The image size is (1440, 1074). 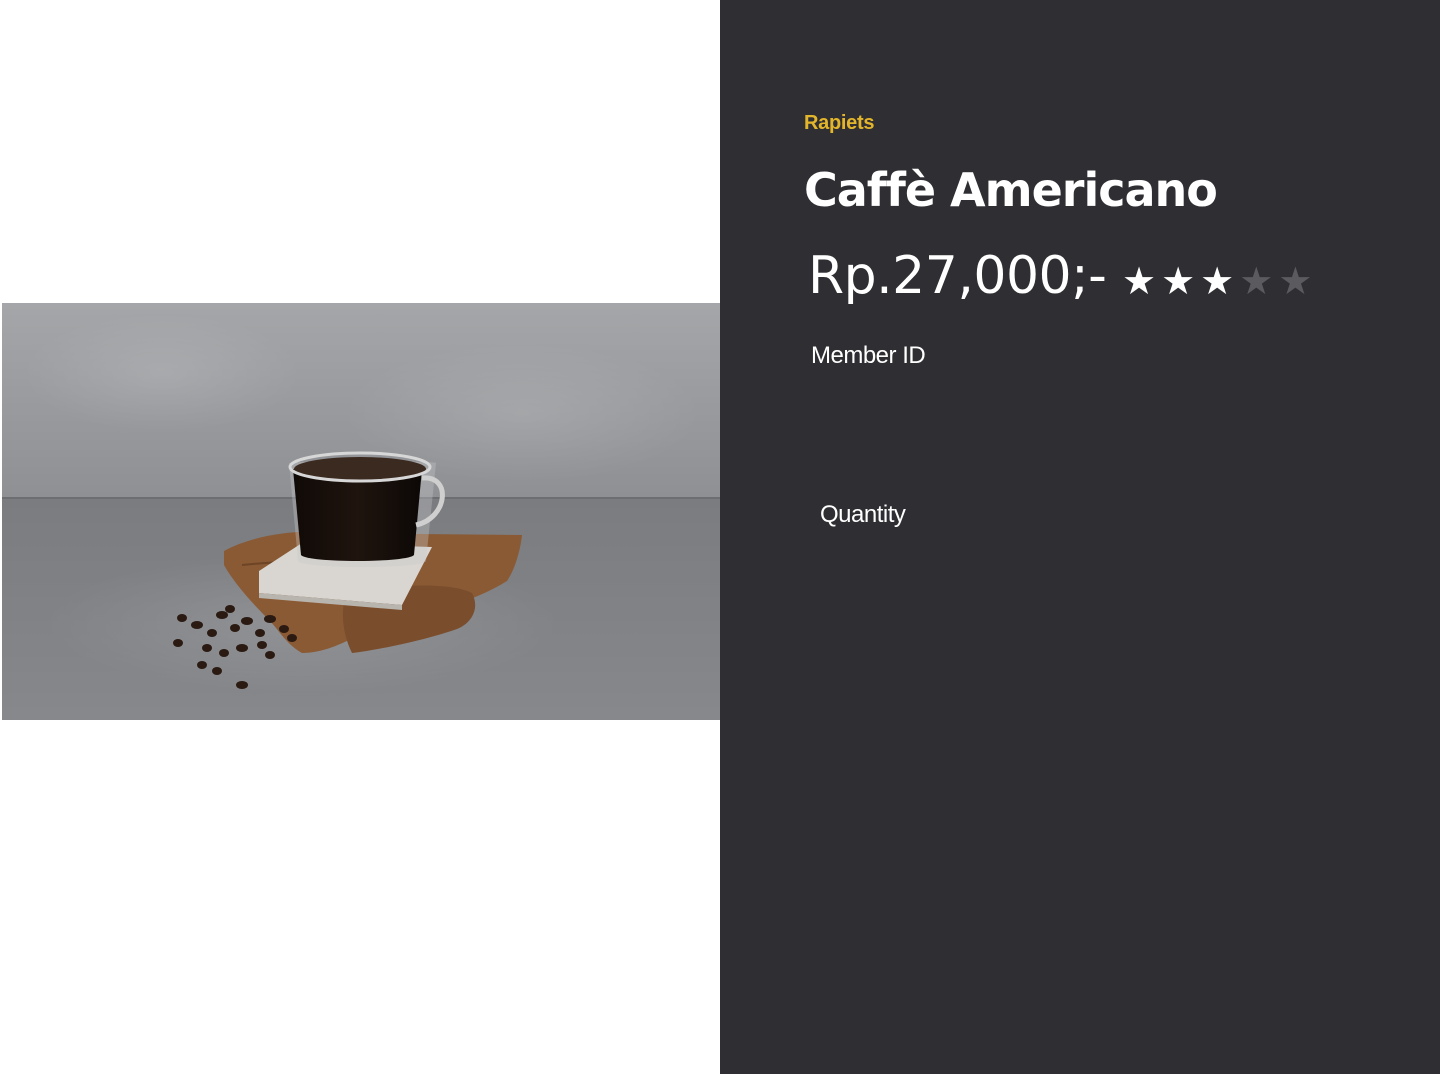 I want to click on product-price: Rp.27,000;-, so click(x=957, y=276).